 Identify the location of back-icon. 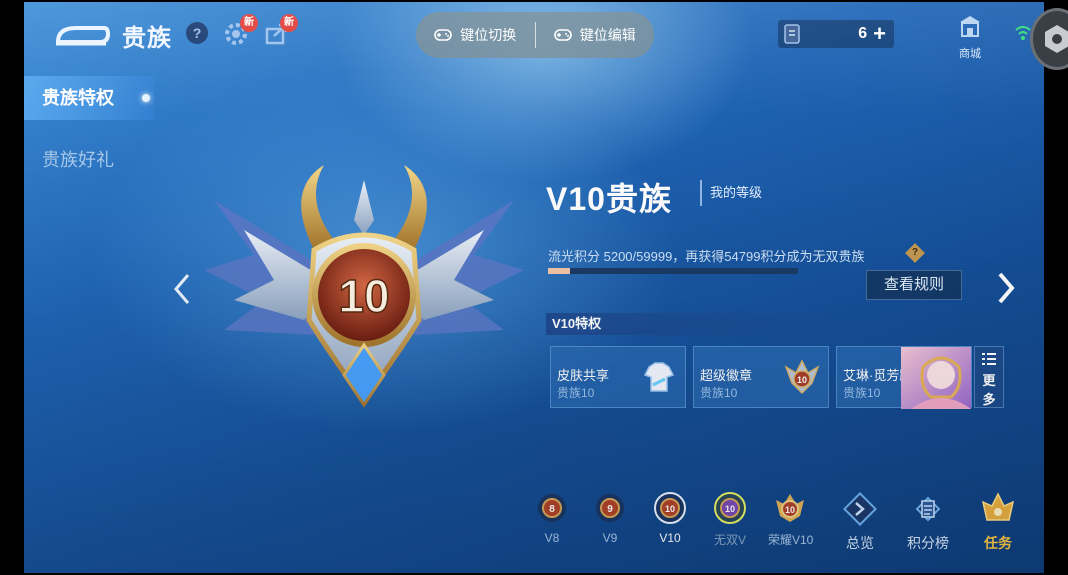
(82, 35).